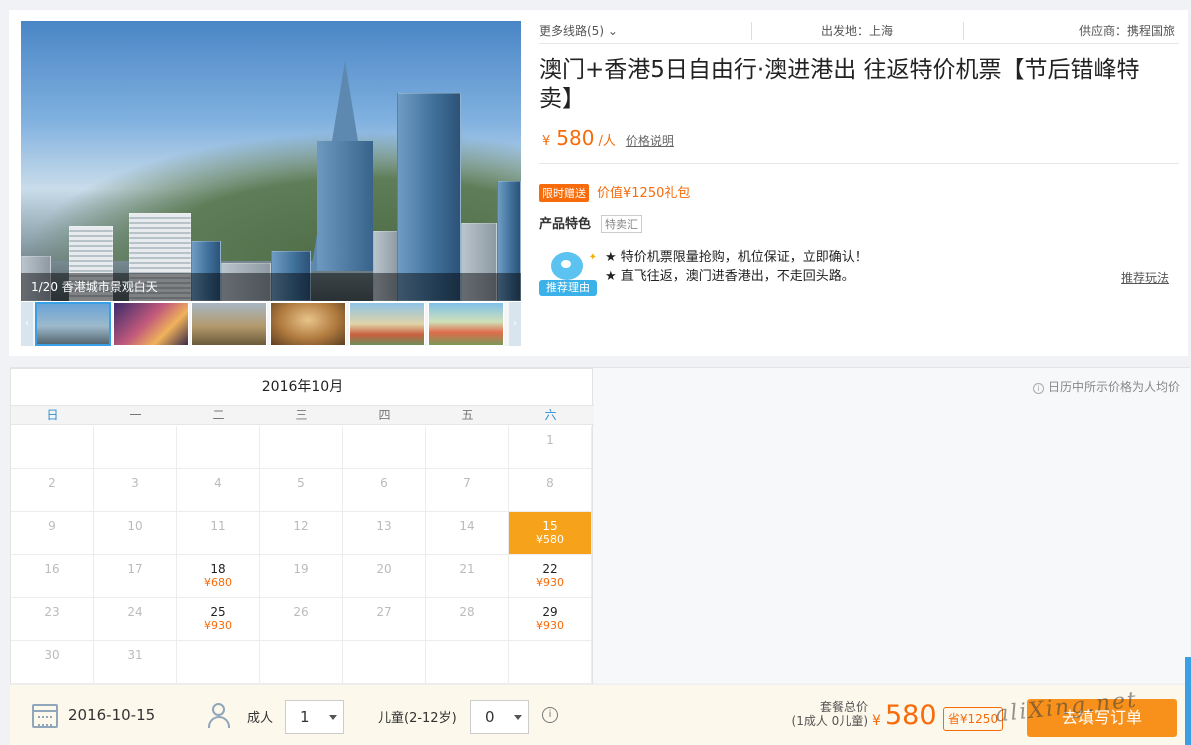  What do you see at coordinates (218, 533) in the screenshot?
I see `calendar-day: 11` at bounding box center [218, 533].